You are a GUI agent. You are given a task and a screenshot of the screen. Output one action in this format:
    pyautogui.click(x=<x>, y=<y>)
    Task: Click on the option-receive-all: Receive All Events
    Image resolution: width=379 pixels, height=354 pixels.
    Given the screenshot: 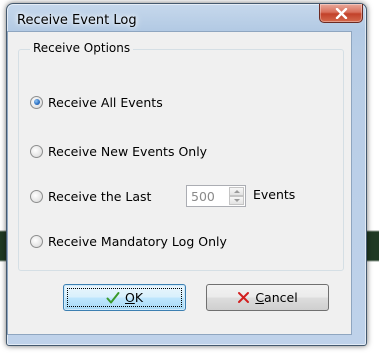 What is the action you would take?
    pyautogui.click(x=96, y=102)
    